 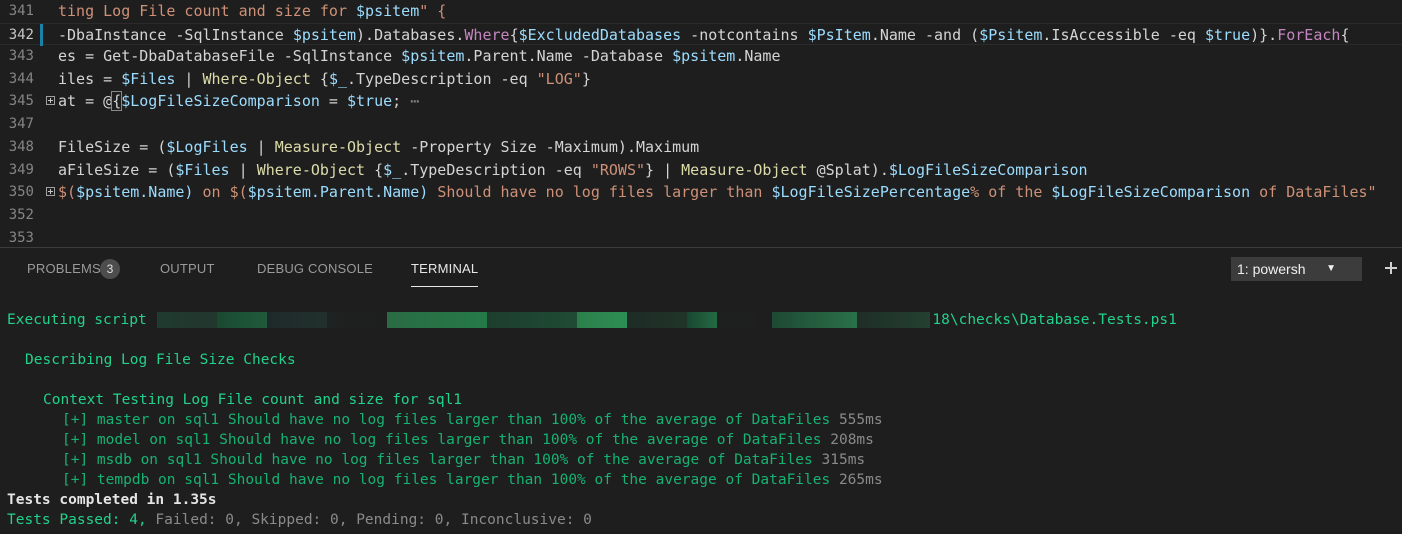 I want to click on plus-icon, so click(x=1391, y=268).